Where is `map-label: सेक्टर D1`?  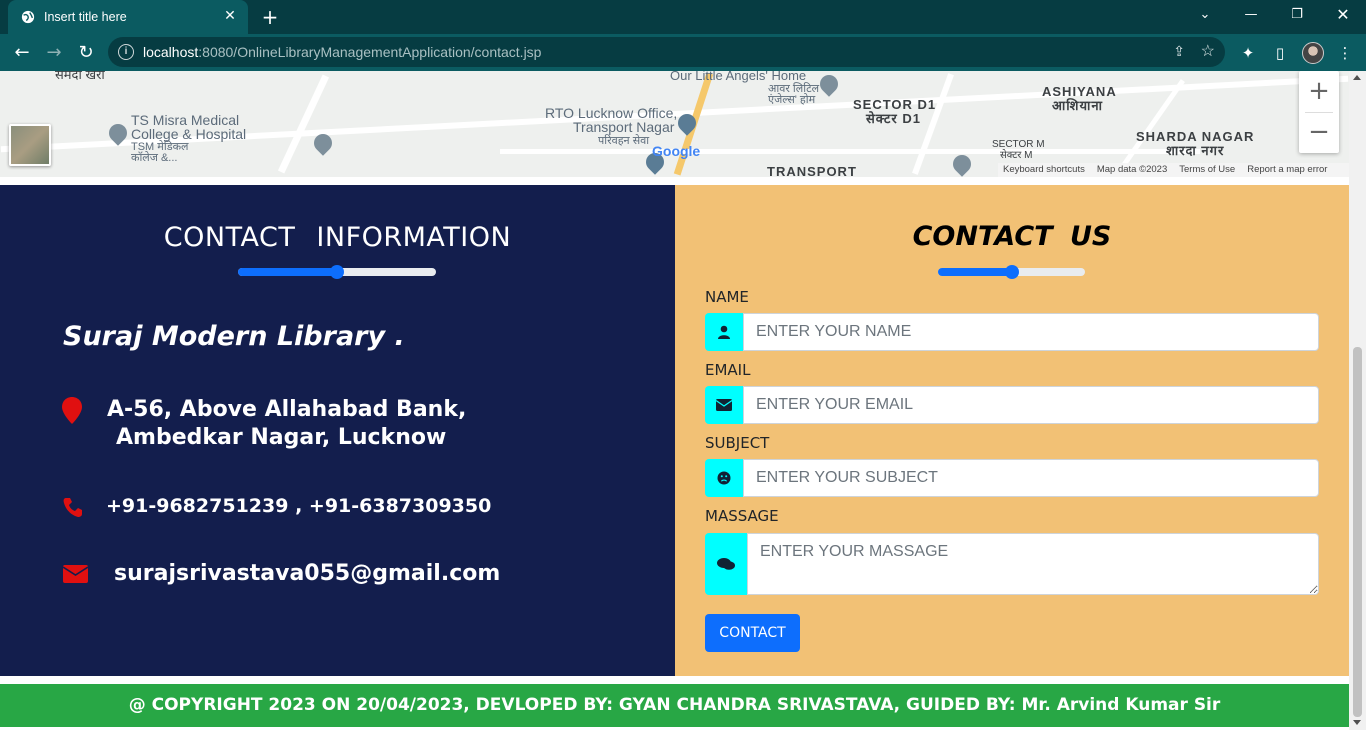 map-label: सेक्टर D1 is located at coordinates (893, 118).